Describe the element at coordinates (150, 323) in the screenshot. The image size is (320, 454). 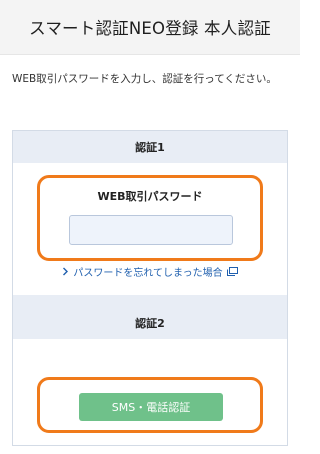
I see `section-header-auth2: 認証2` at that location.